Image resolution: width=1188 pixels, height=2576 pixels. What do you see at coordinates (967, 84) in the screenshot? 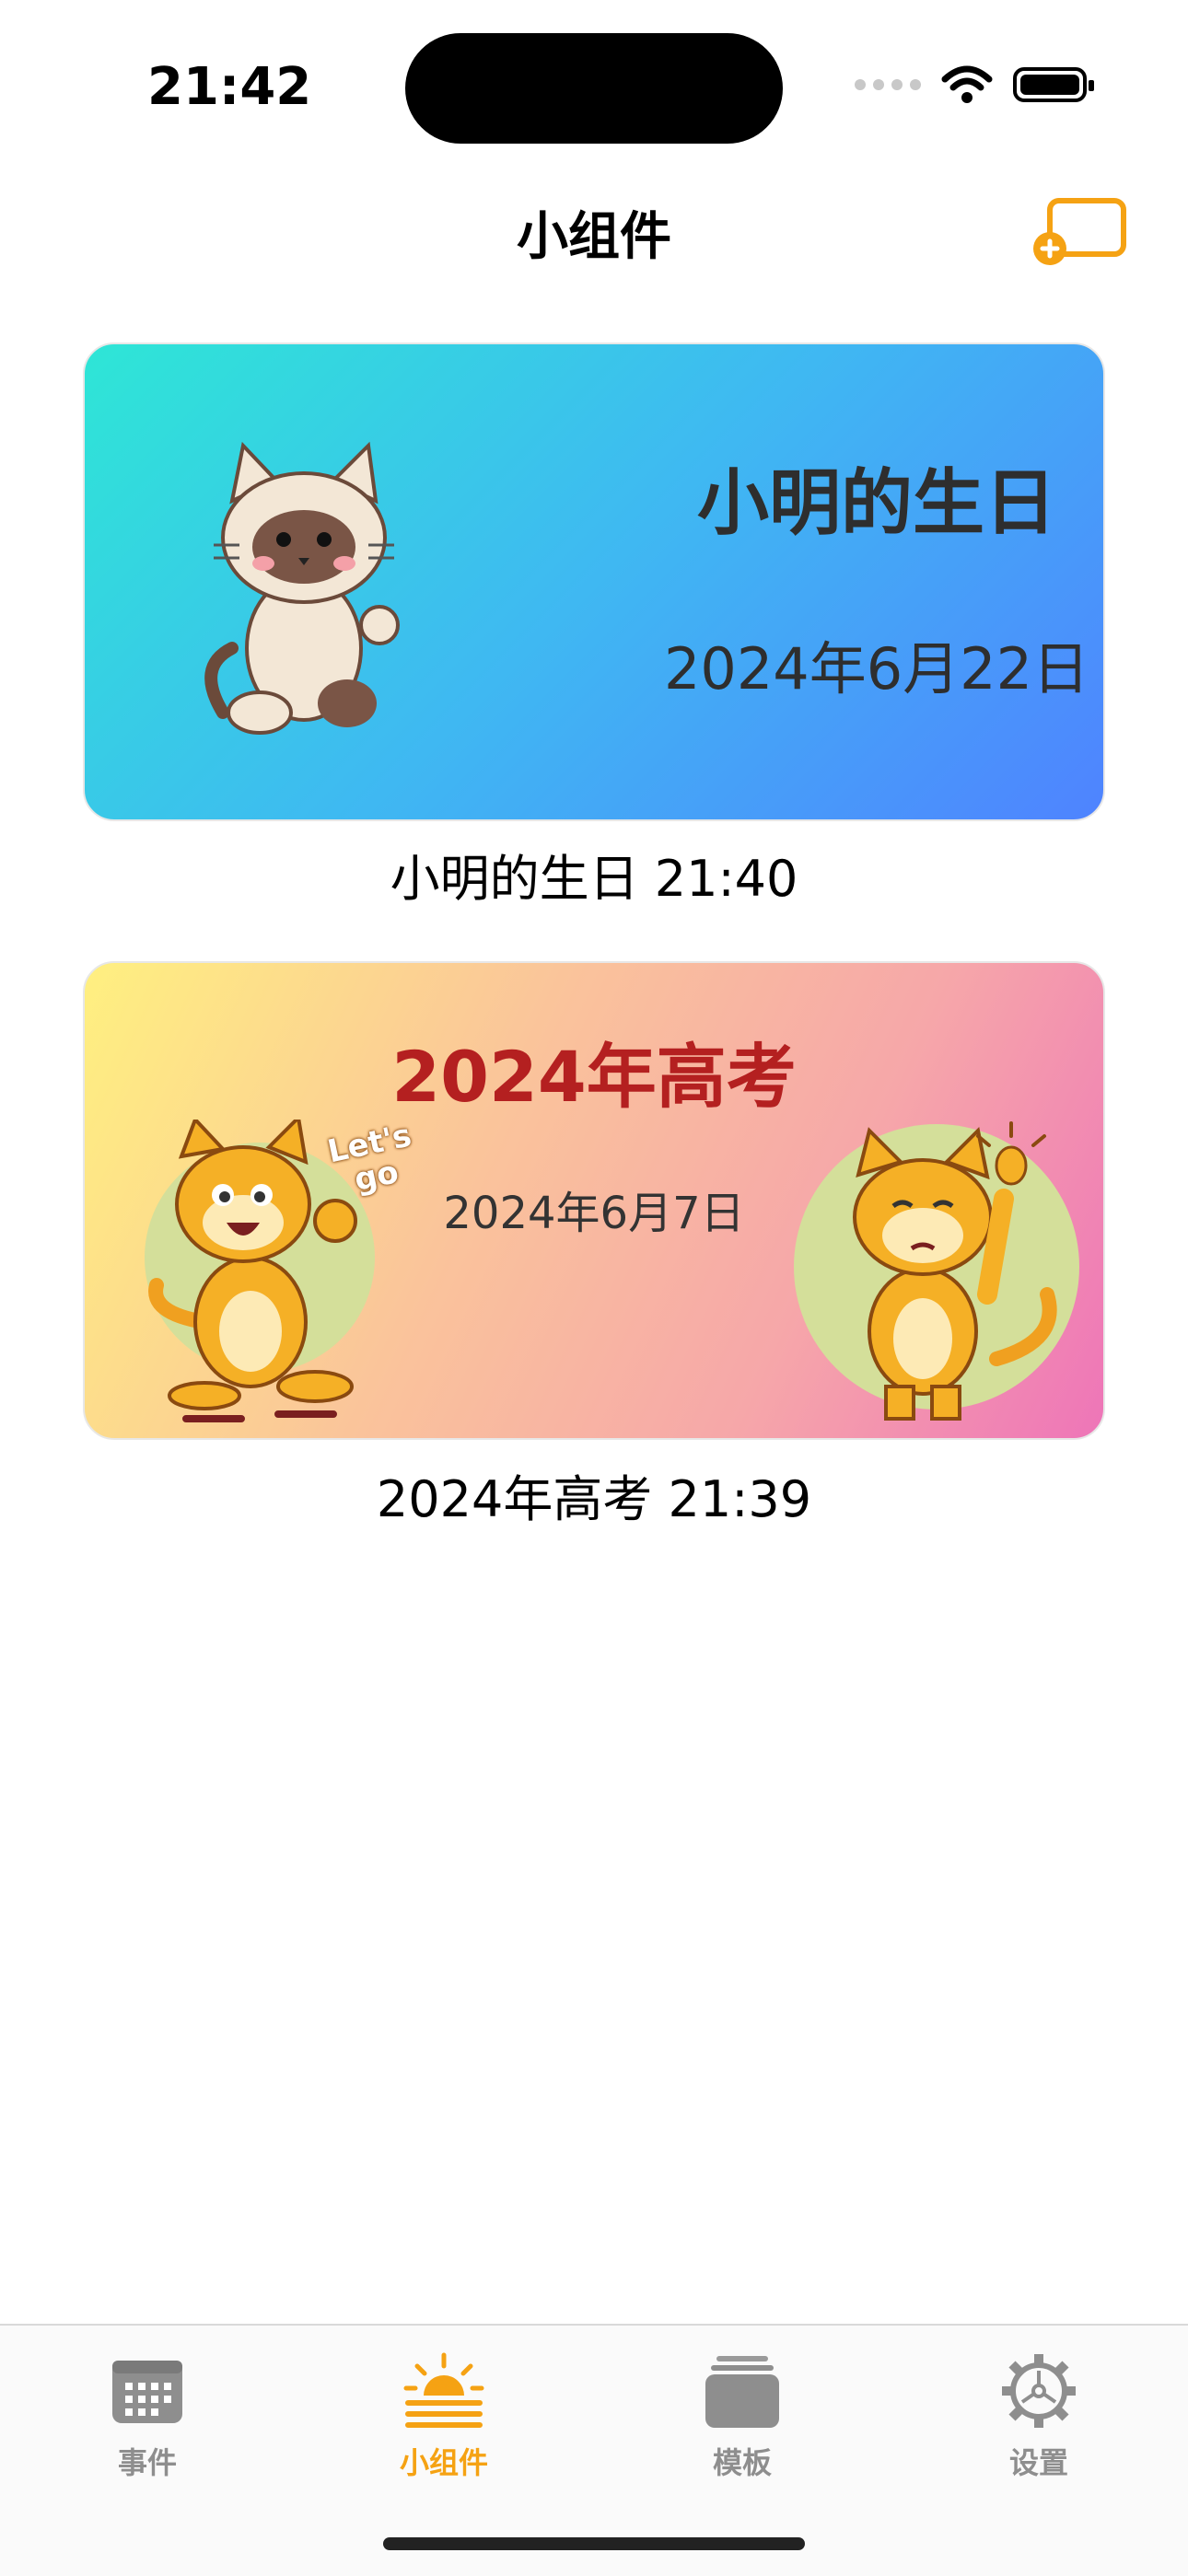
I see `wifi-icon` at bounding box center [967, 84].